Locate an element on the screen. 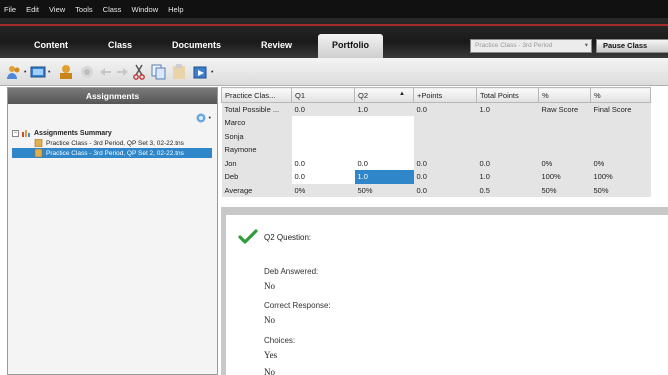 The height and width of the screenshot is (375, 668). help-icon is located at coordinates (87, 72).